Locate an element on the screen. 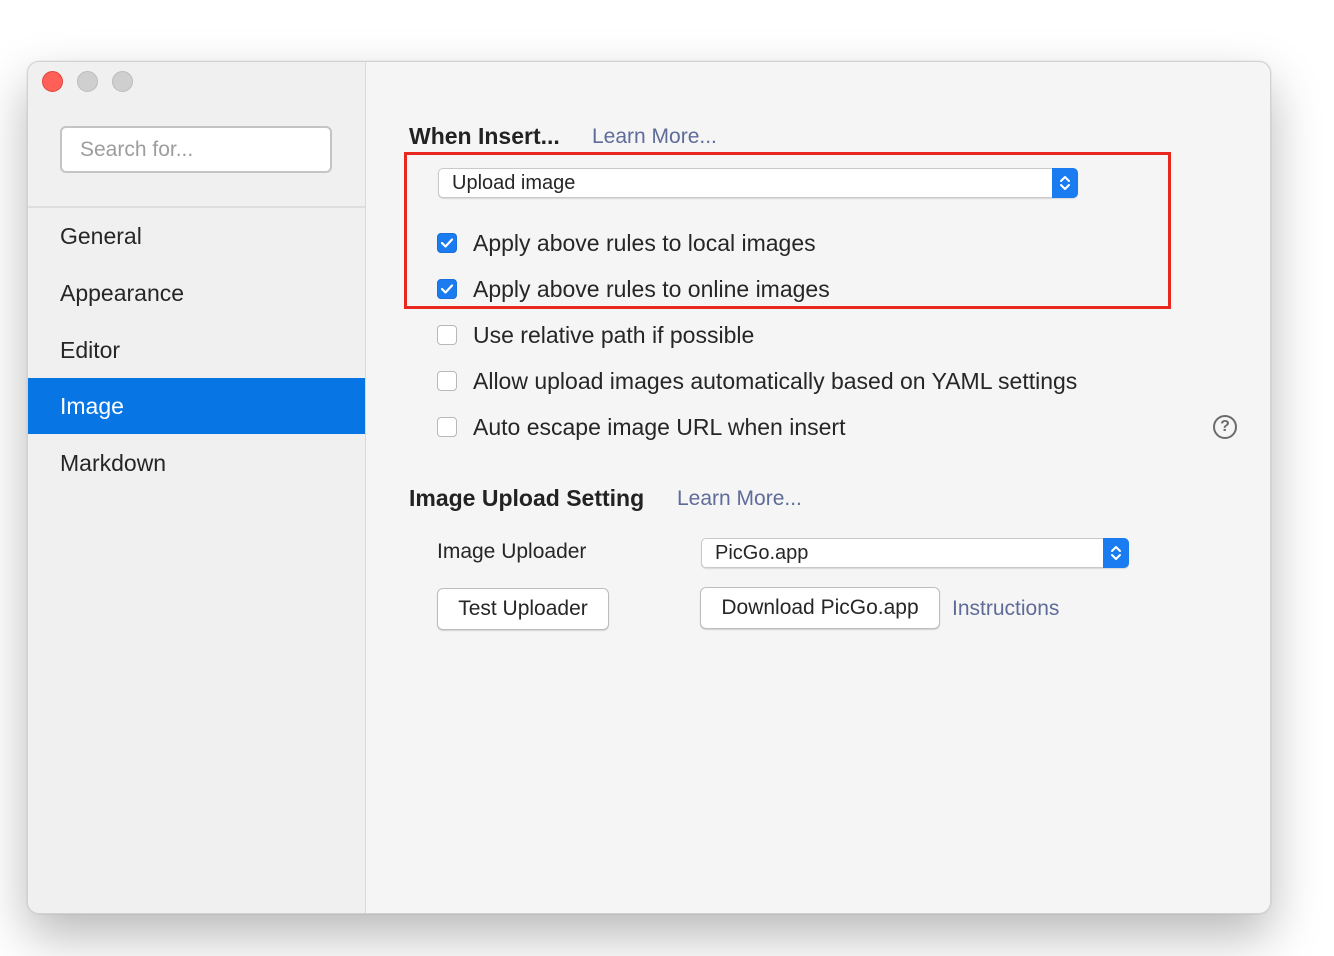  image-uploader-value: PicGo.app is located at coordinates (762, 553).